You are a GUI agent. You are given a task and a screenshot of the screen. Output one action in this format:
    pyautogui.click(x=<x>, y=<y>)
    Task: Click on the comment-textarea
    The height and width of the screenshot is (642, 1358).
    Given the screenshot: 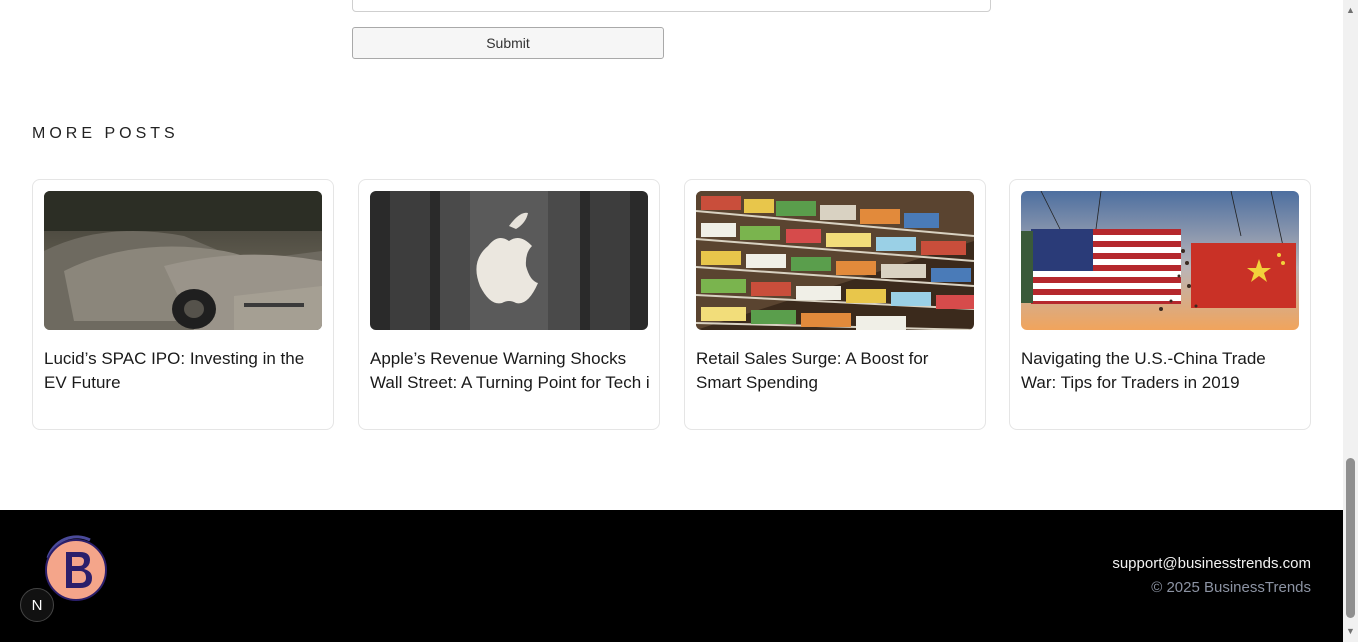 What is the action you would take?
    pyautogui.click(x=671, y=6)
    